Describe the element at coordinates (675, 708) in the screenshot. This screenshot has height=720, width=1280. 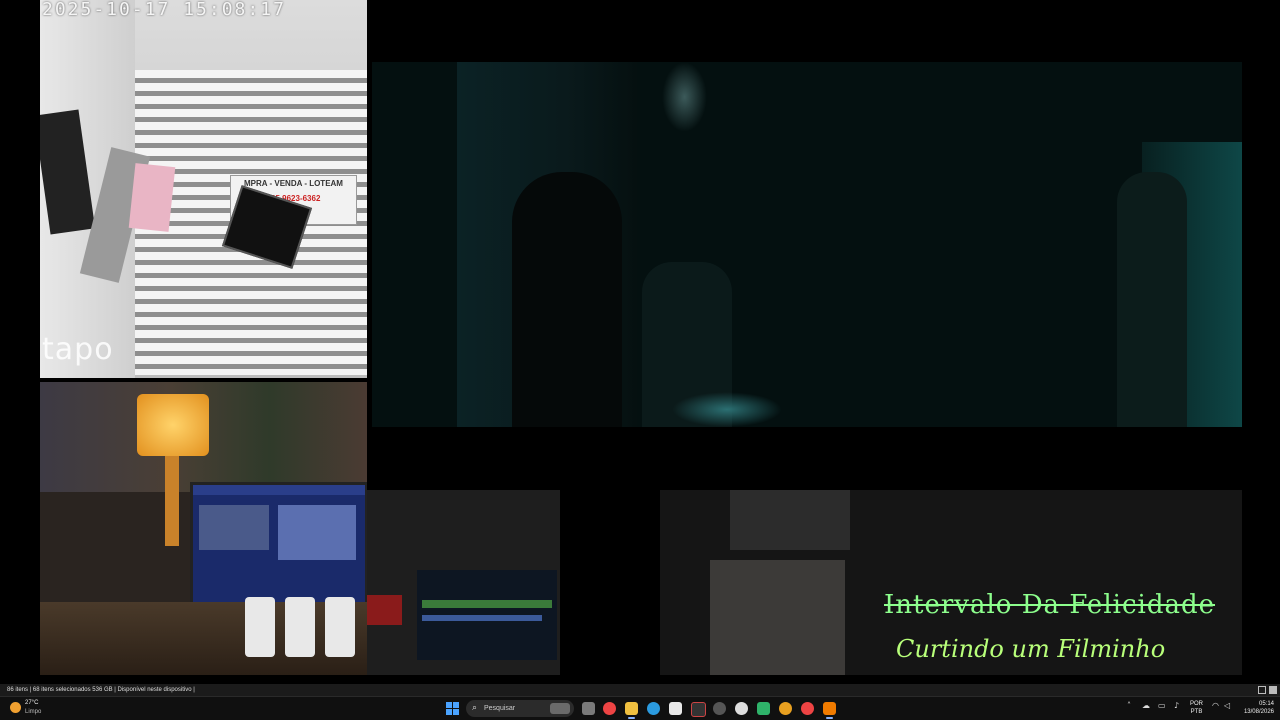
I see `store-icon` at that location.